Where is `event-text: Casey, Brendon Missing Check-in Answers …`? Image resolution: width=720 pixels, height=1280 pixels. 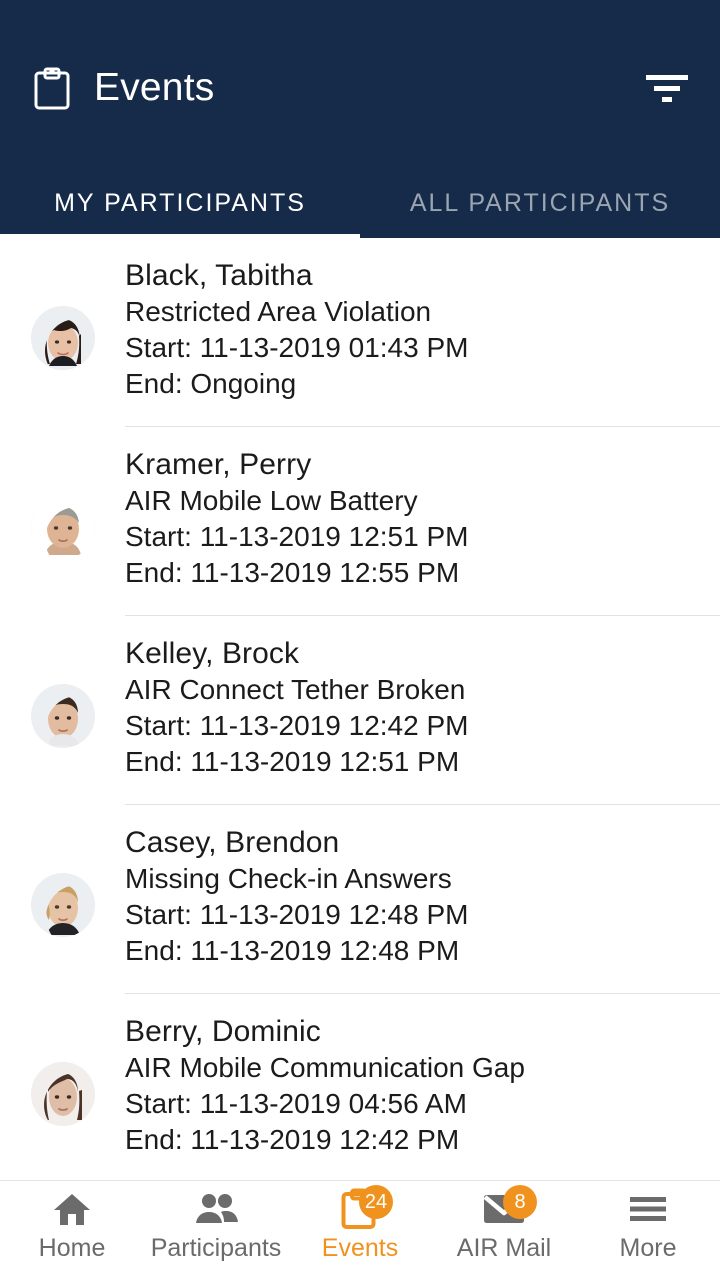 event-text: Casey, Brendon Missing Check-in Answers … is located at coordinates (422, 894).